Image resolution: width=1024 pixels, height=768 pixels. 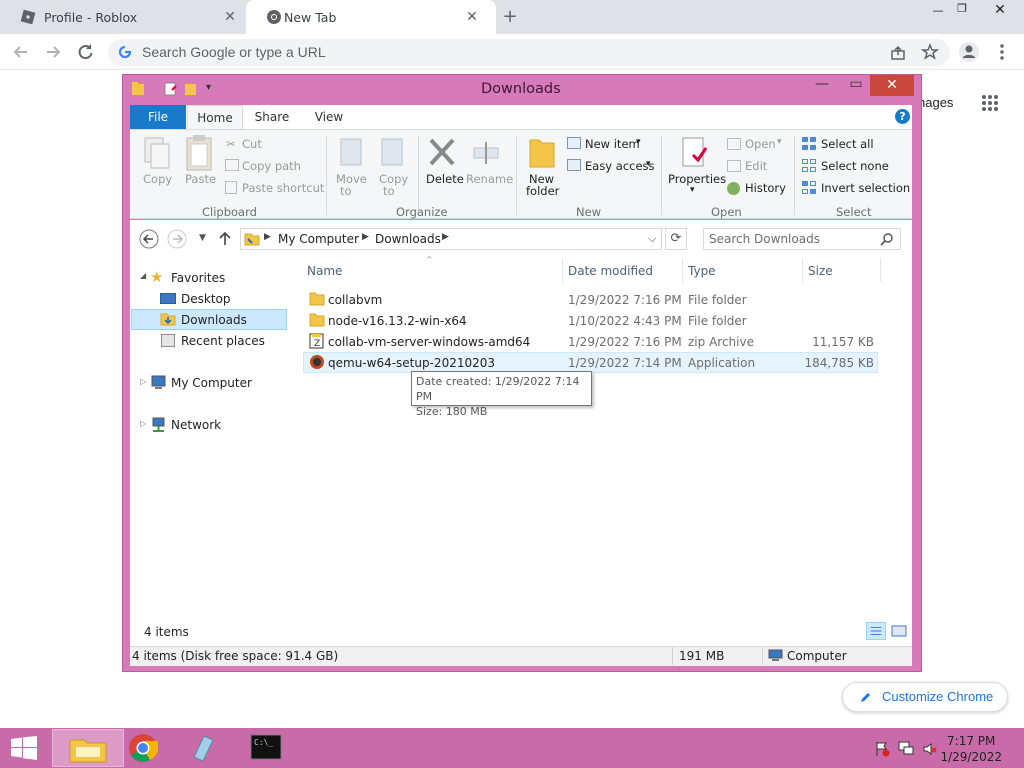 I want to click on breadcrumb-downloads: Downloads, so click(x=408, y=239).